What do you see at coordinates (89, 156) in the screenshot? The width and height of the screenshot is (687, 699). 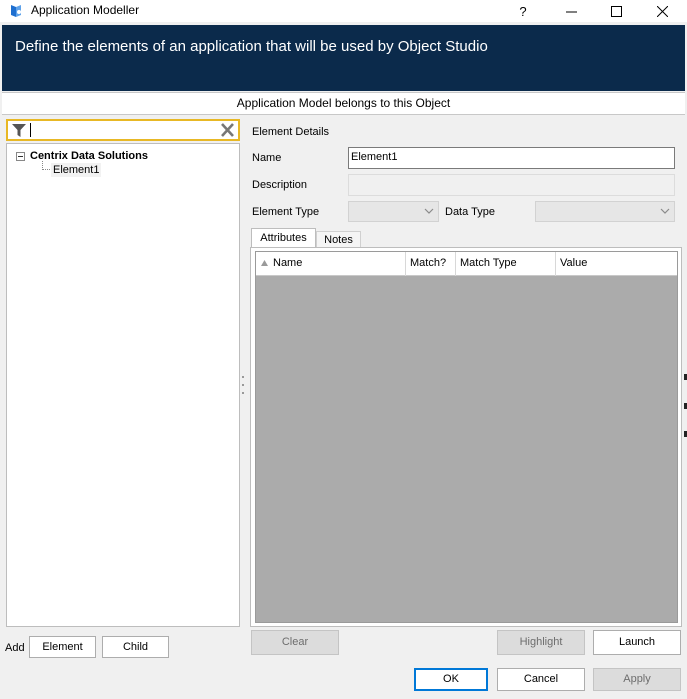 I see `tree-root-label: Centrix Data Solutions` at bounding box center [89, 156].